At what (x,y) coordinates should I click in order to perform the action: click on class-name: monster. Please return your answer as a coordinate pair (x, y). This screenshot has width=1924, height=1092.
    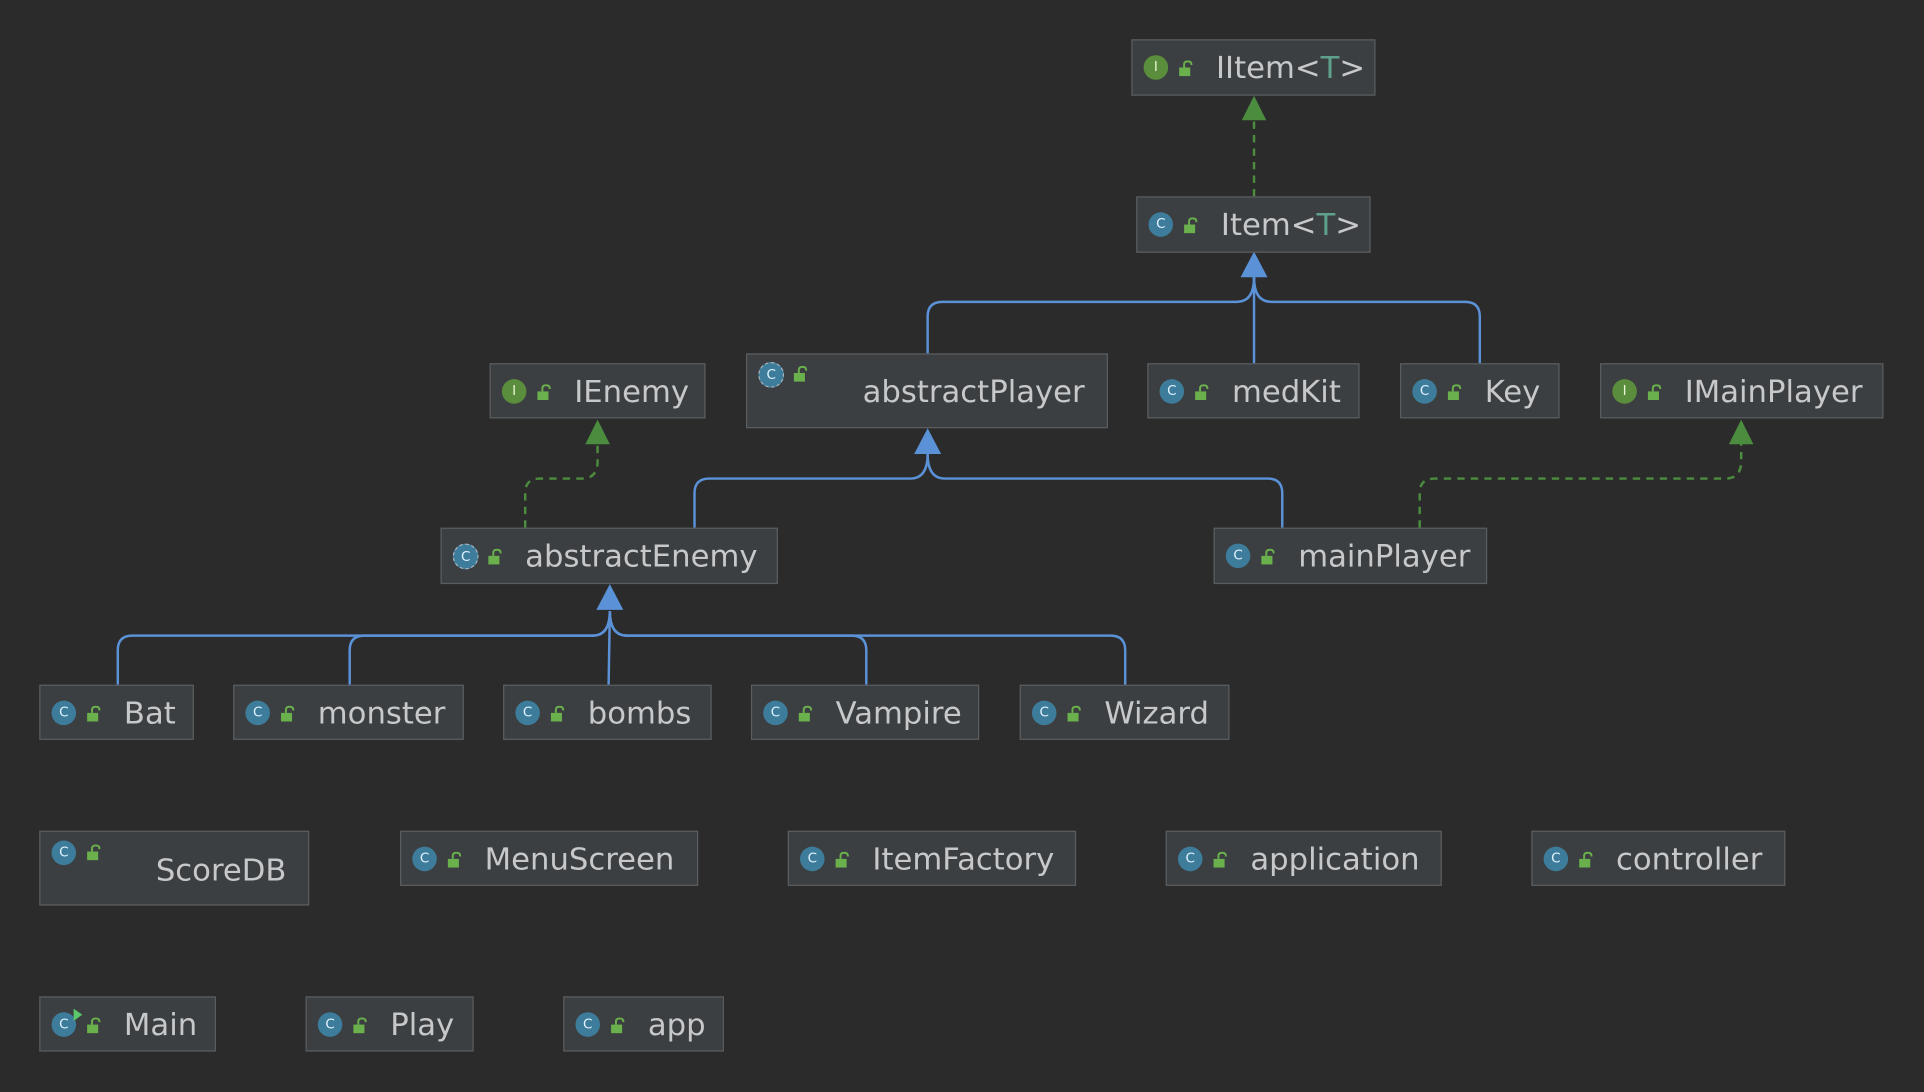
    Looking at the image, I should click on (381, 712).